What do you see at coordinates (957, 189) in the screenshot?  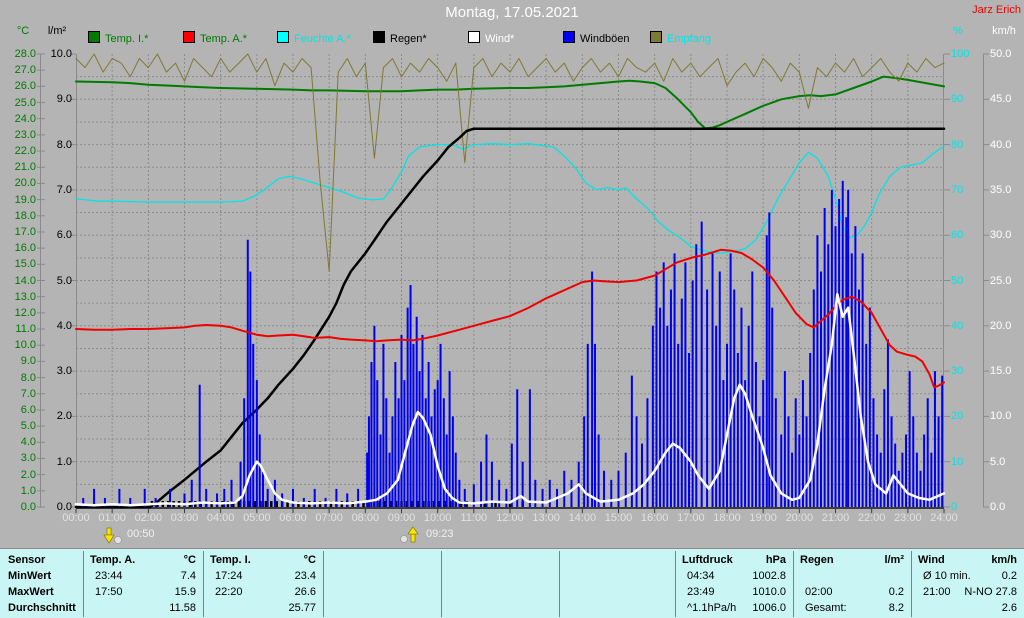 I see `humidity-axis-tick-label: 70` at bounding box center [957, 189].